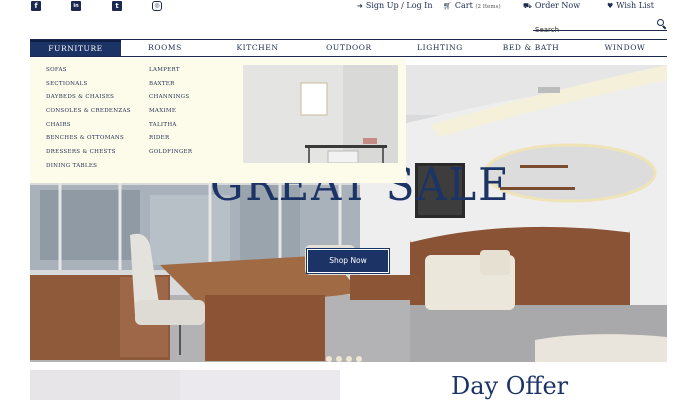 The image size is (700, 400). What do you see at coordinates (170, 153) in the screenshot?
I see `menu-item-goldfinger: Goldfinger` at bounding box center [170, 153].